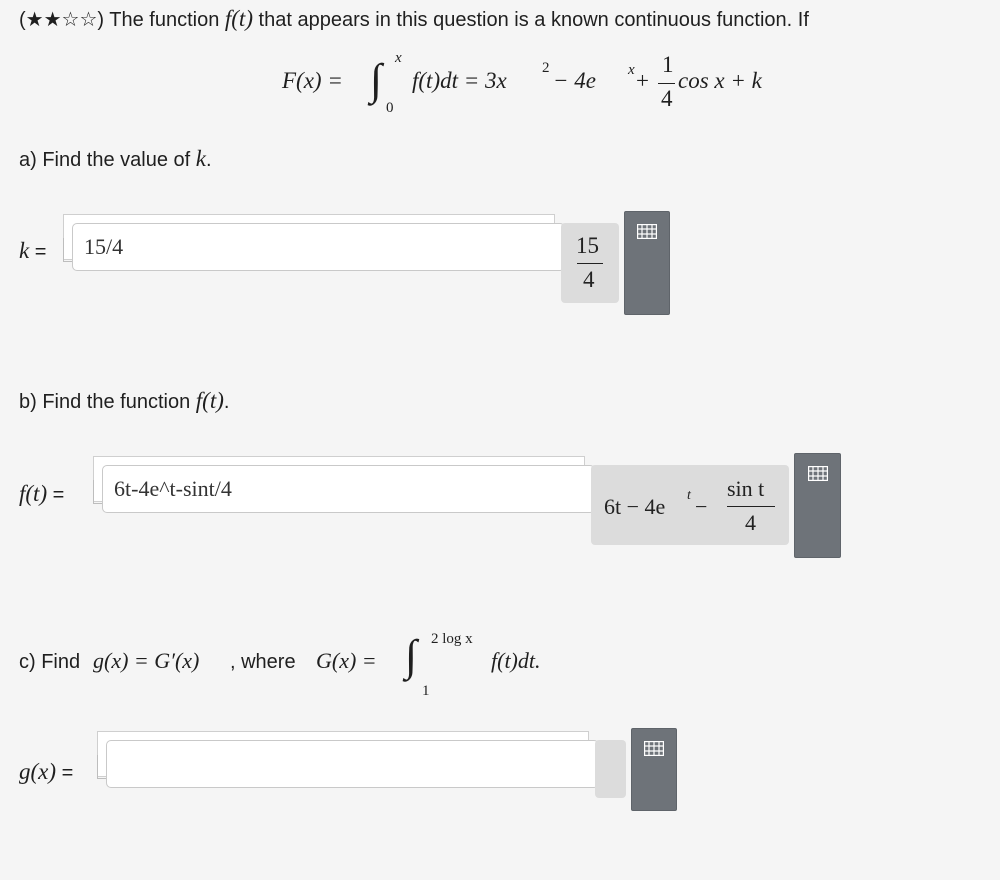 This screenshot has width=1000, height=880. Describe the element at coordinates (352, 764) in the screenshot. I see `answer-c-input` at that location.